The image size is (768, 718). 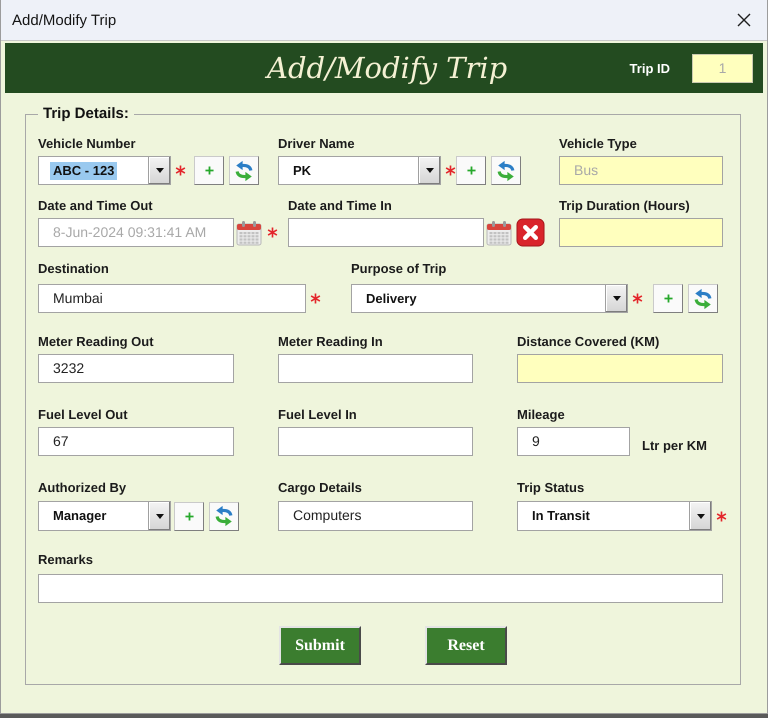 What do you see at coordinates (87, 144) in the screenshot?
I see `field-label: Vehicle Number` at bounding box center [87, 144].